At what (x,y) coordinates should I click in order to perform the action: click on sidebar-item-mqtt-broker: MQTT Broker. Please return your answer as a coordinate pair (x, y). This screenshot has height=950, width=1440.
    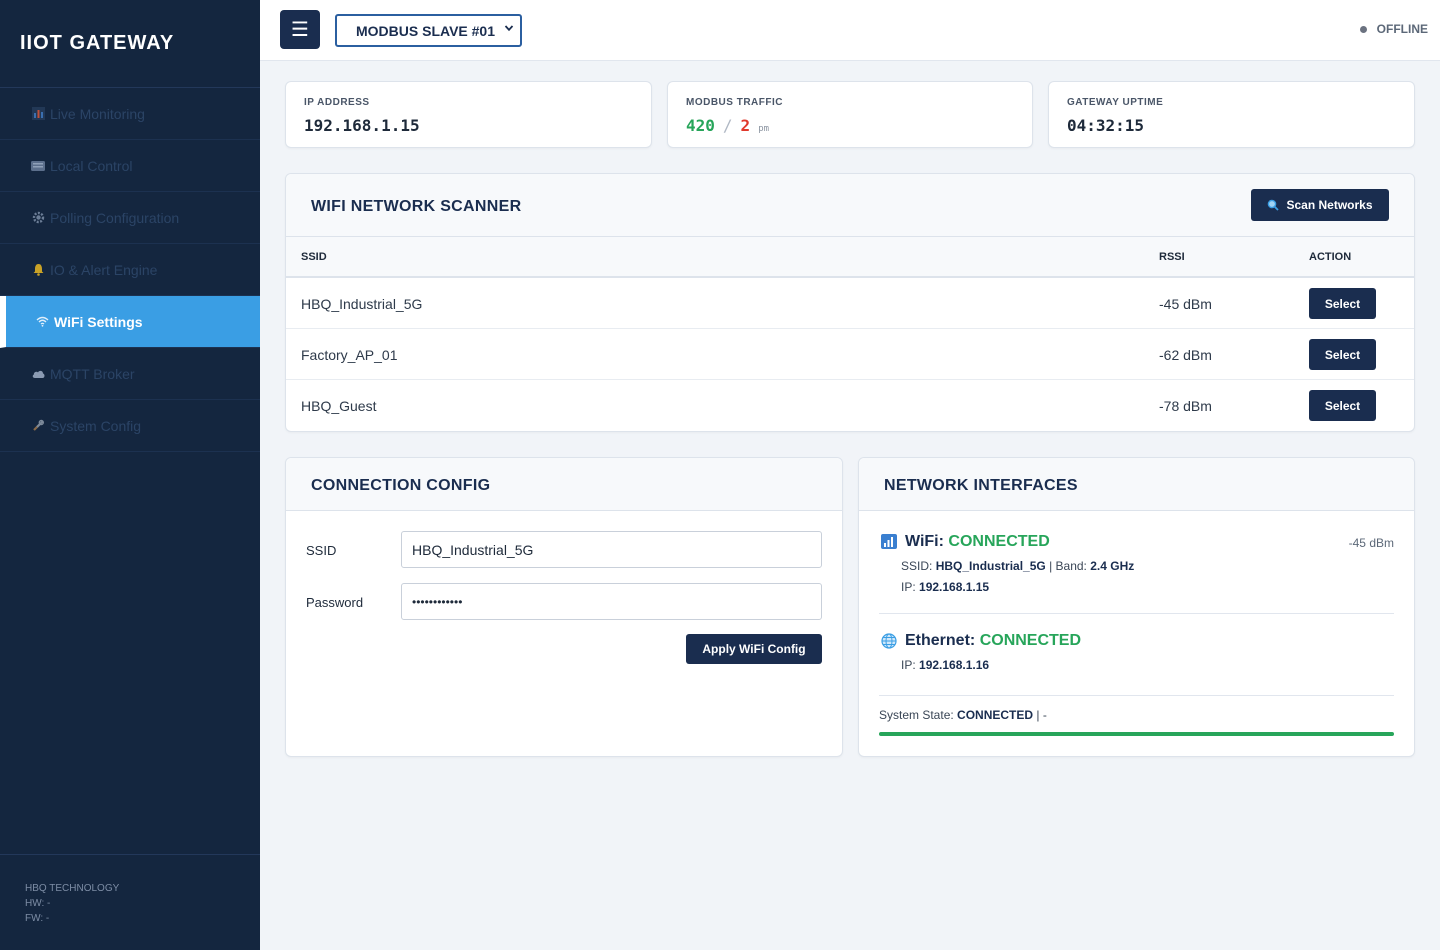
    Looking at the image, I should click on (130, 374).